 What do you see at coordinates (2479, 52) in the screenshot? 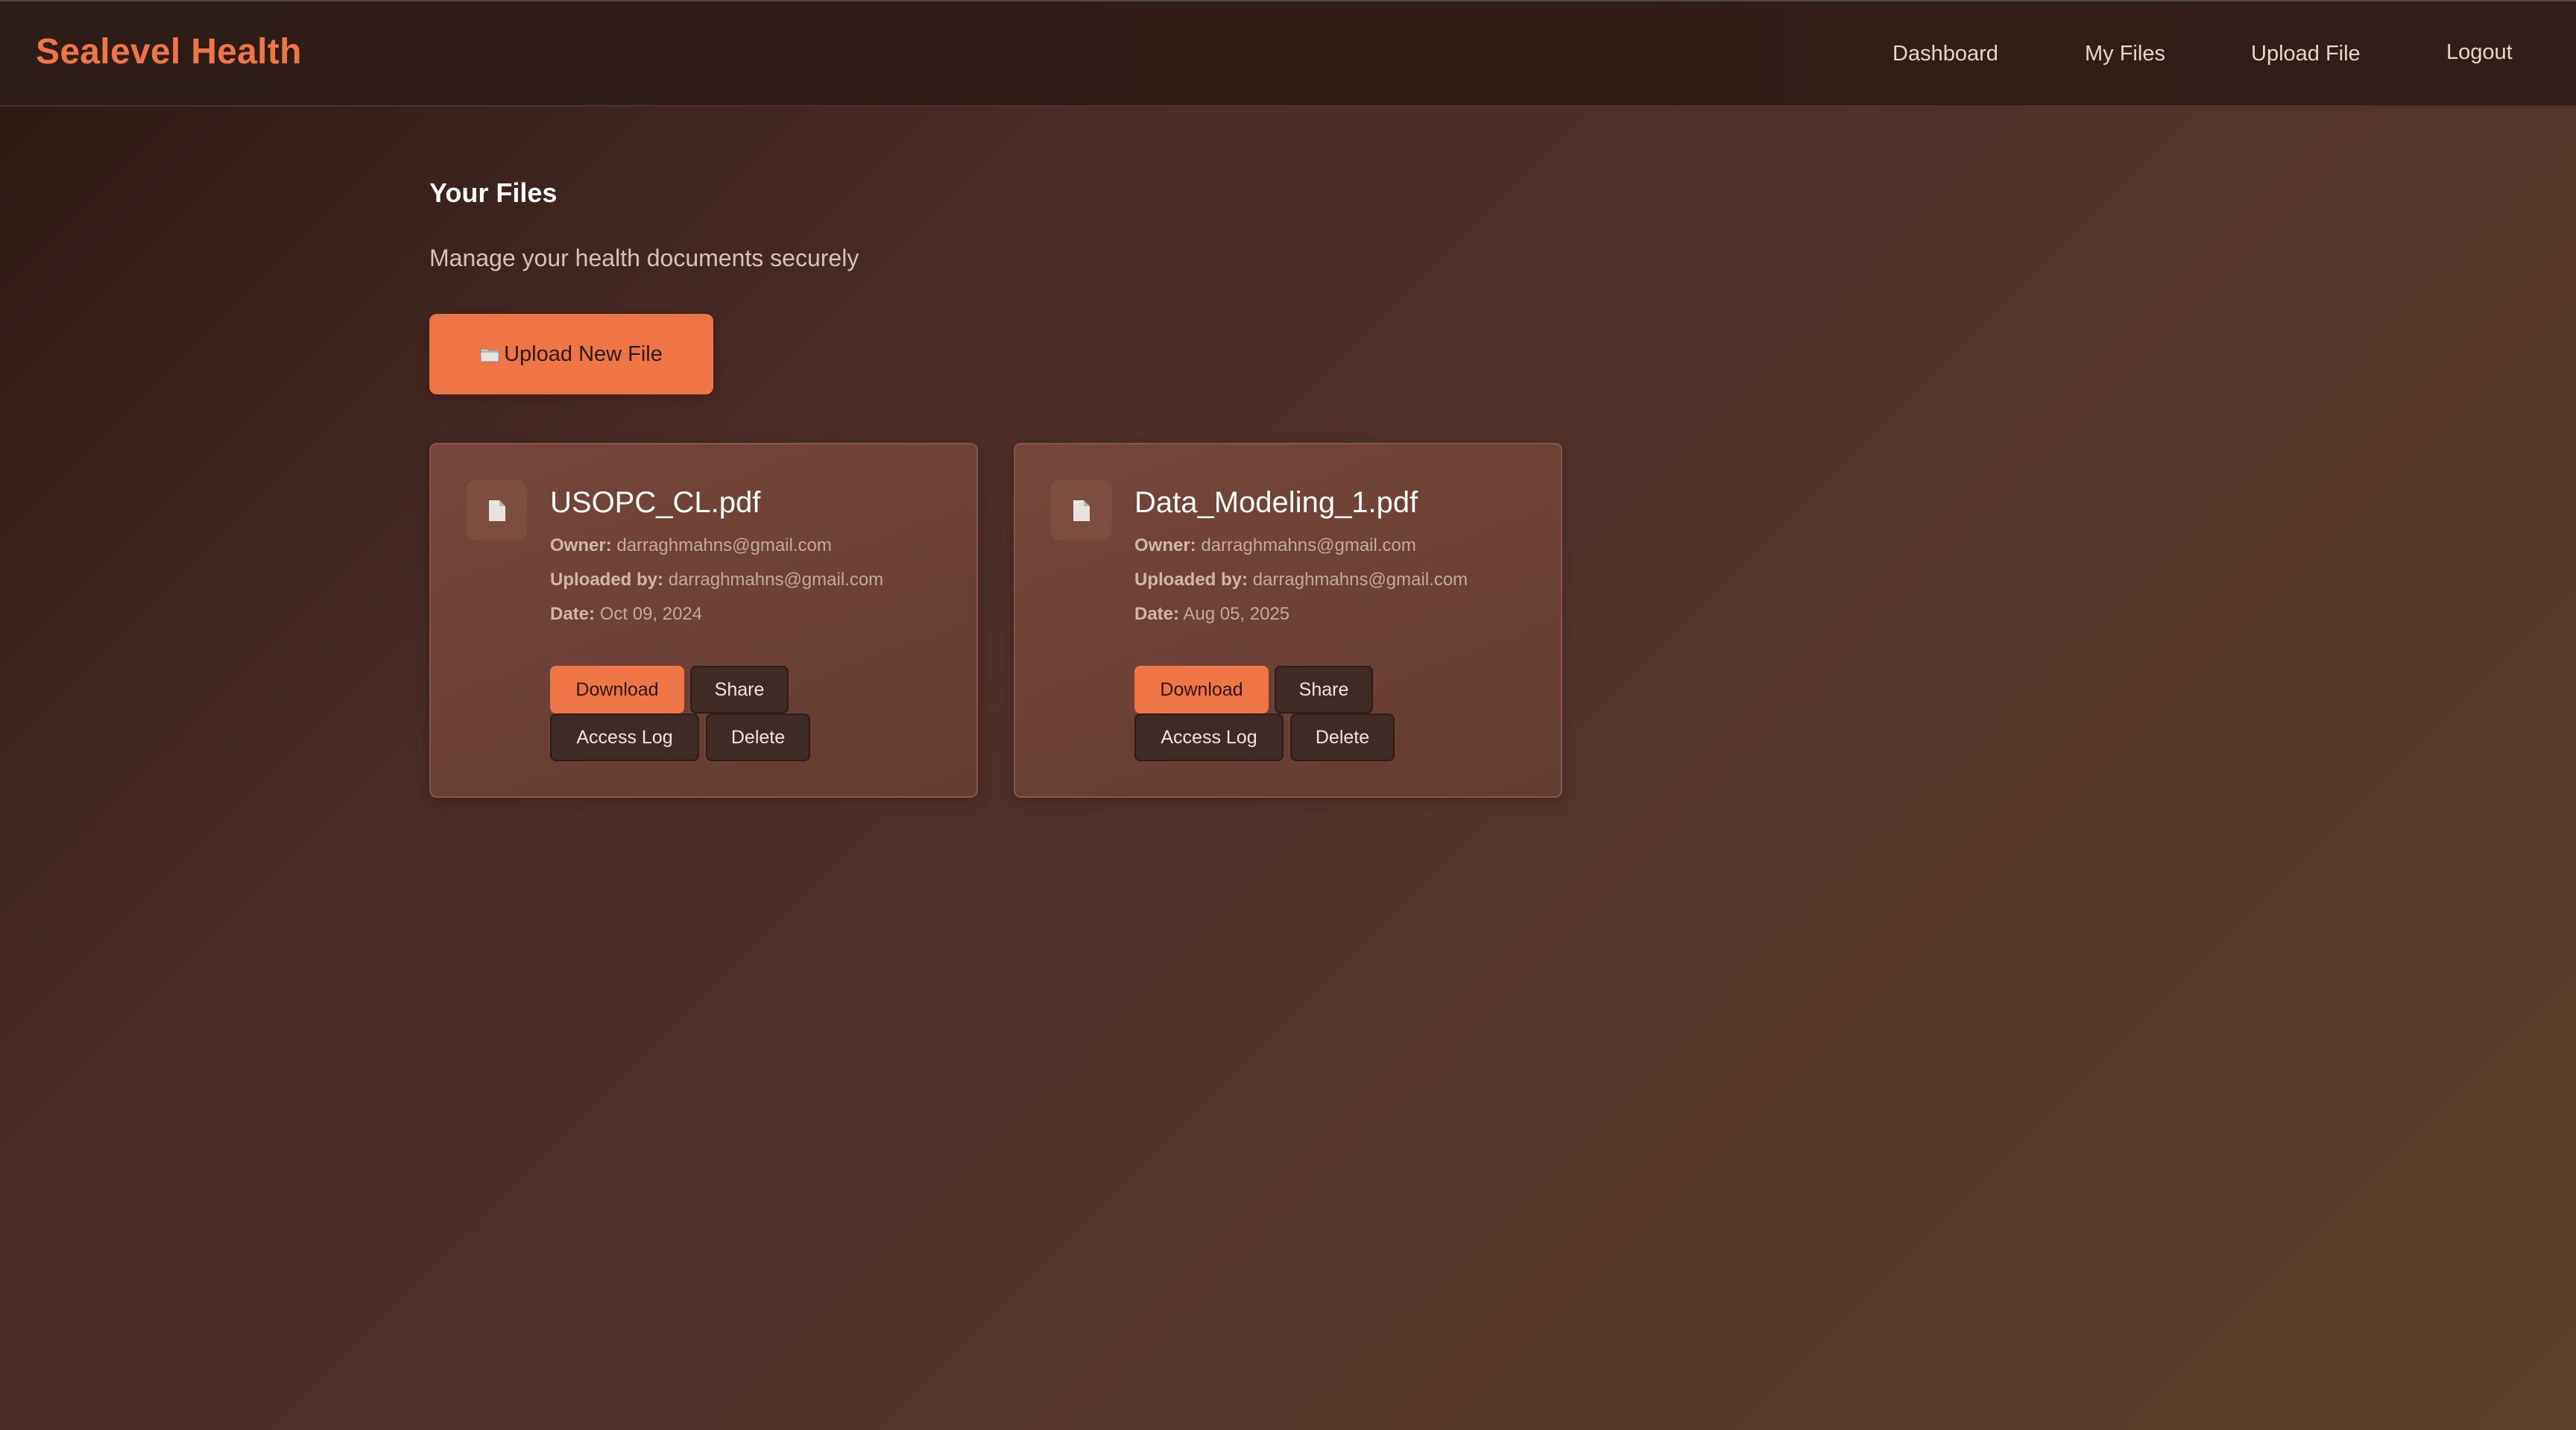
I see `nav-link-logout: Logout` at bounding box center [2479, 52].